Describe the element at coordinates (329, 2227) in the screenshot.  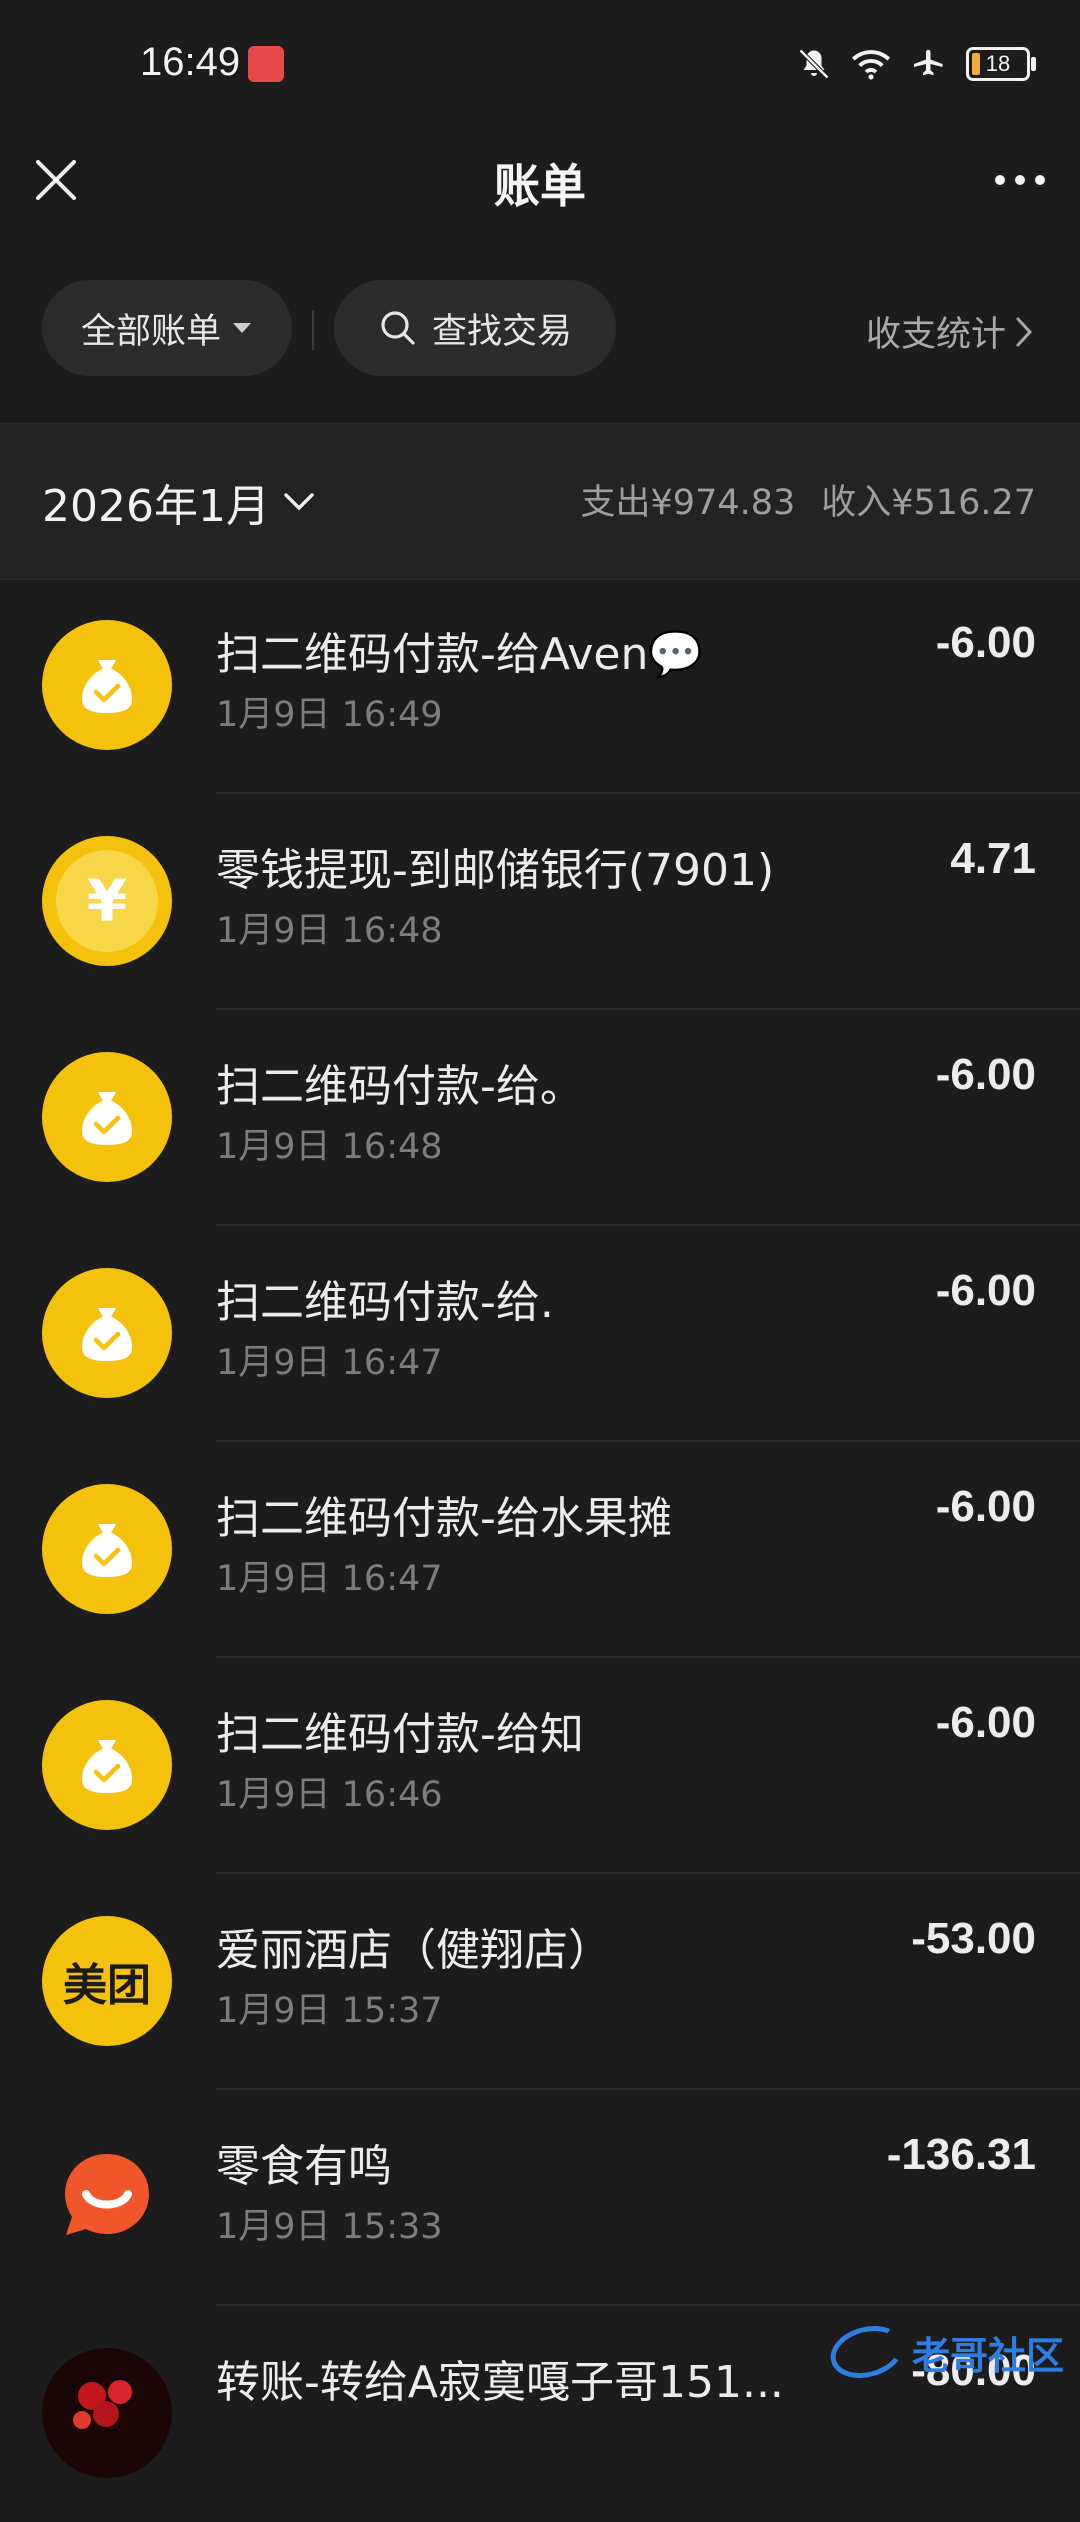
I see `transaction-time: 1月9日 15:33` at that location.